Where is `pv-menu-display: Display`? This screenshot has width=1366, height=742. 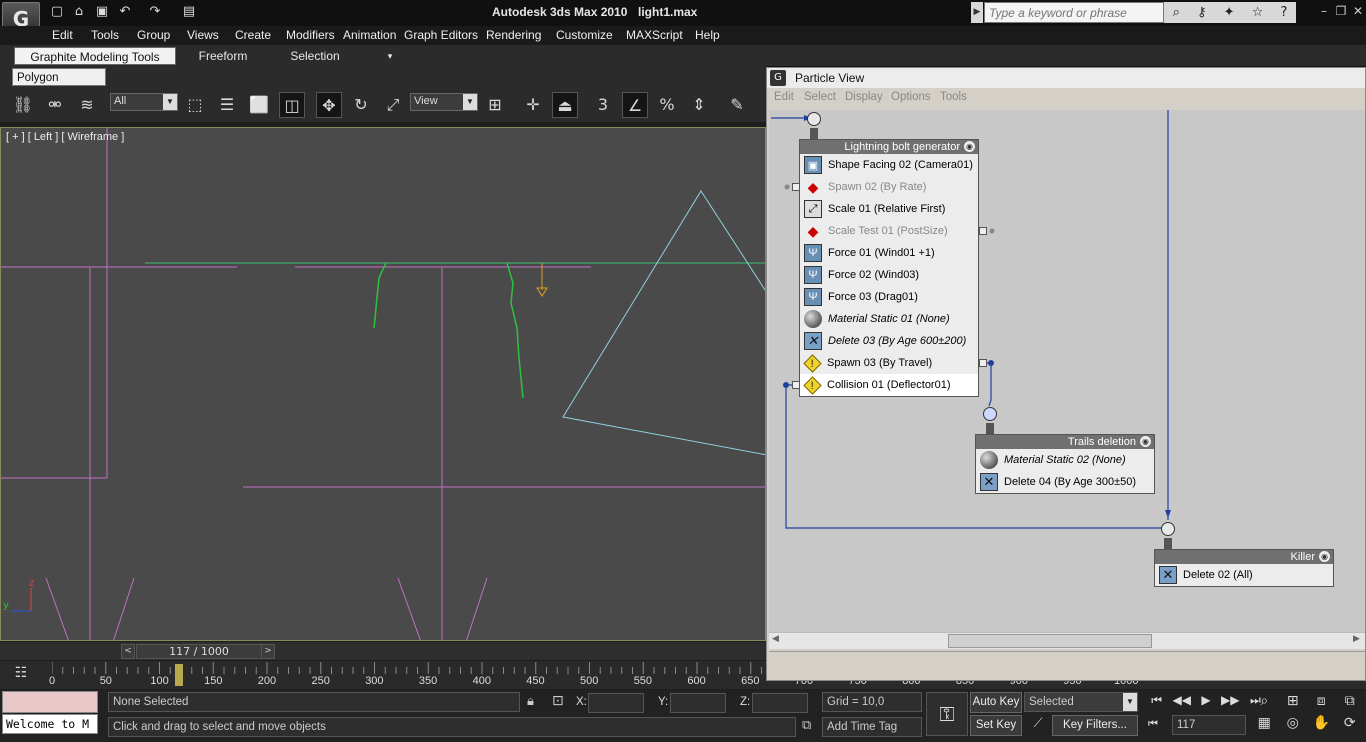 pv-menu-display: Display is located at coordinates (864, 97).